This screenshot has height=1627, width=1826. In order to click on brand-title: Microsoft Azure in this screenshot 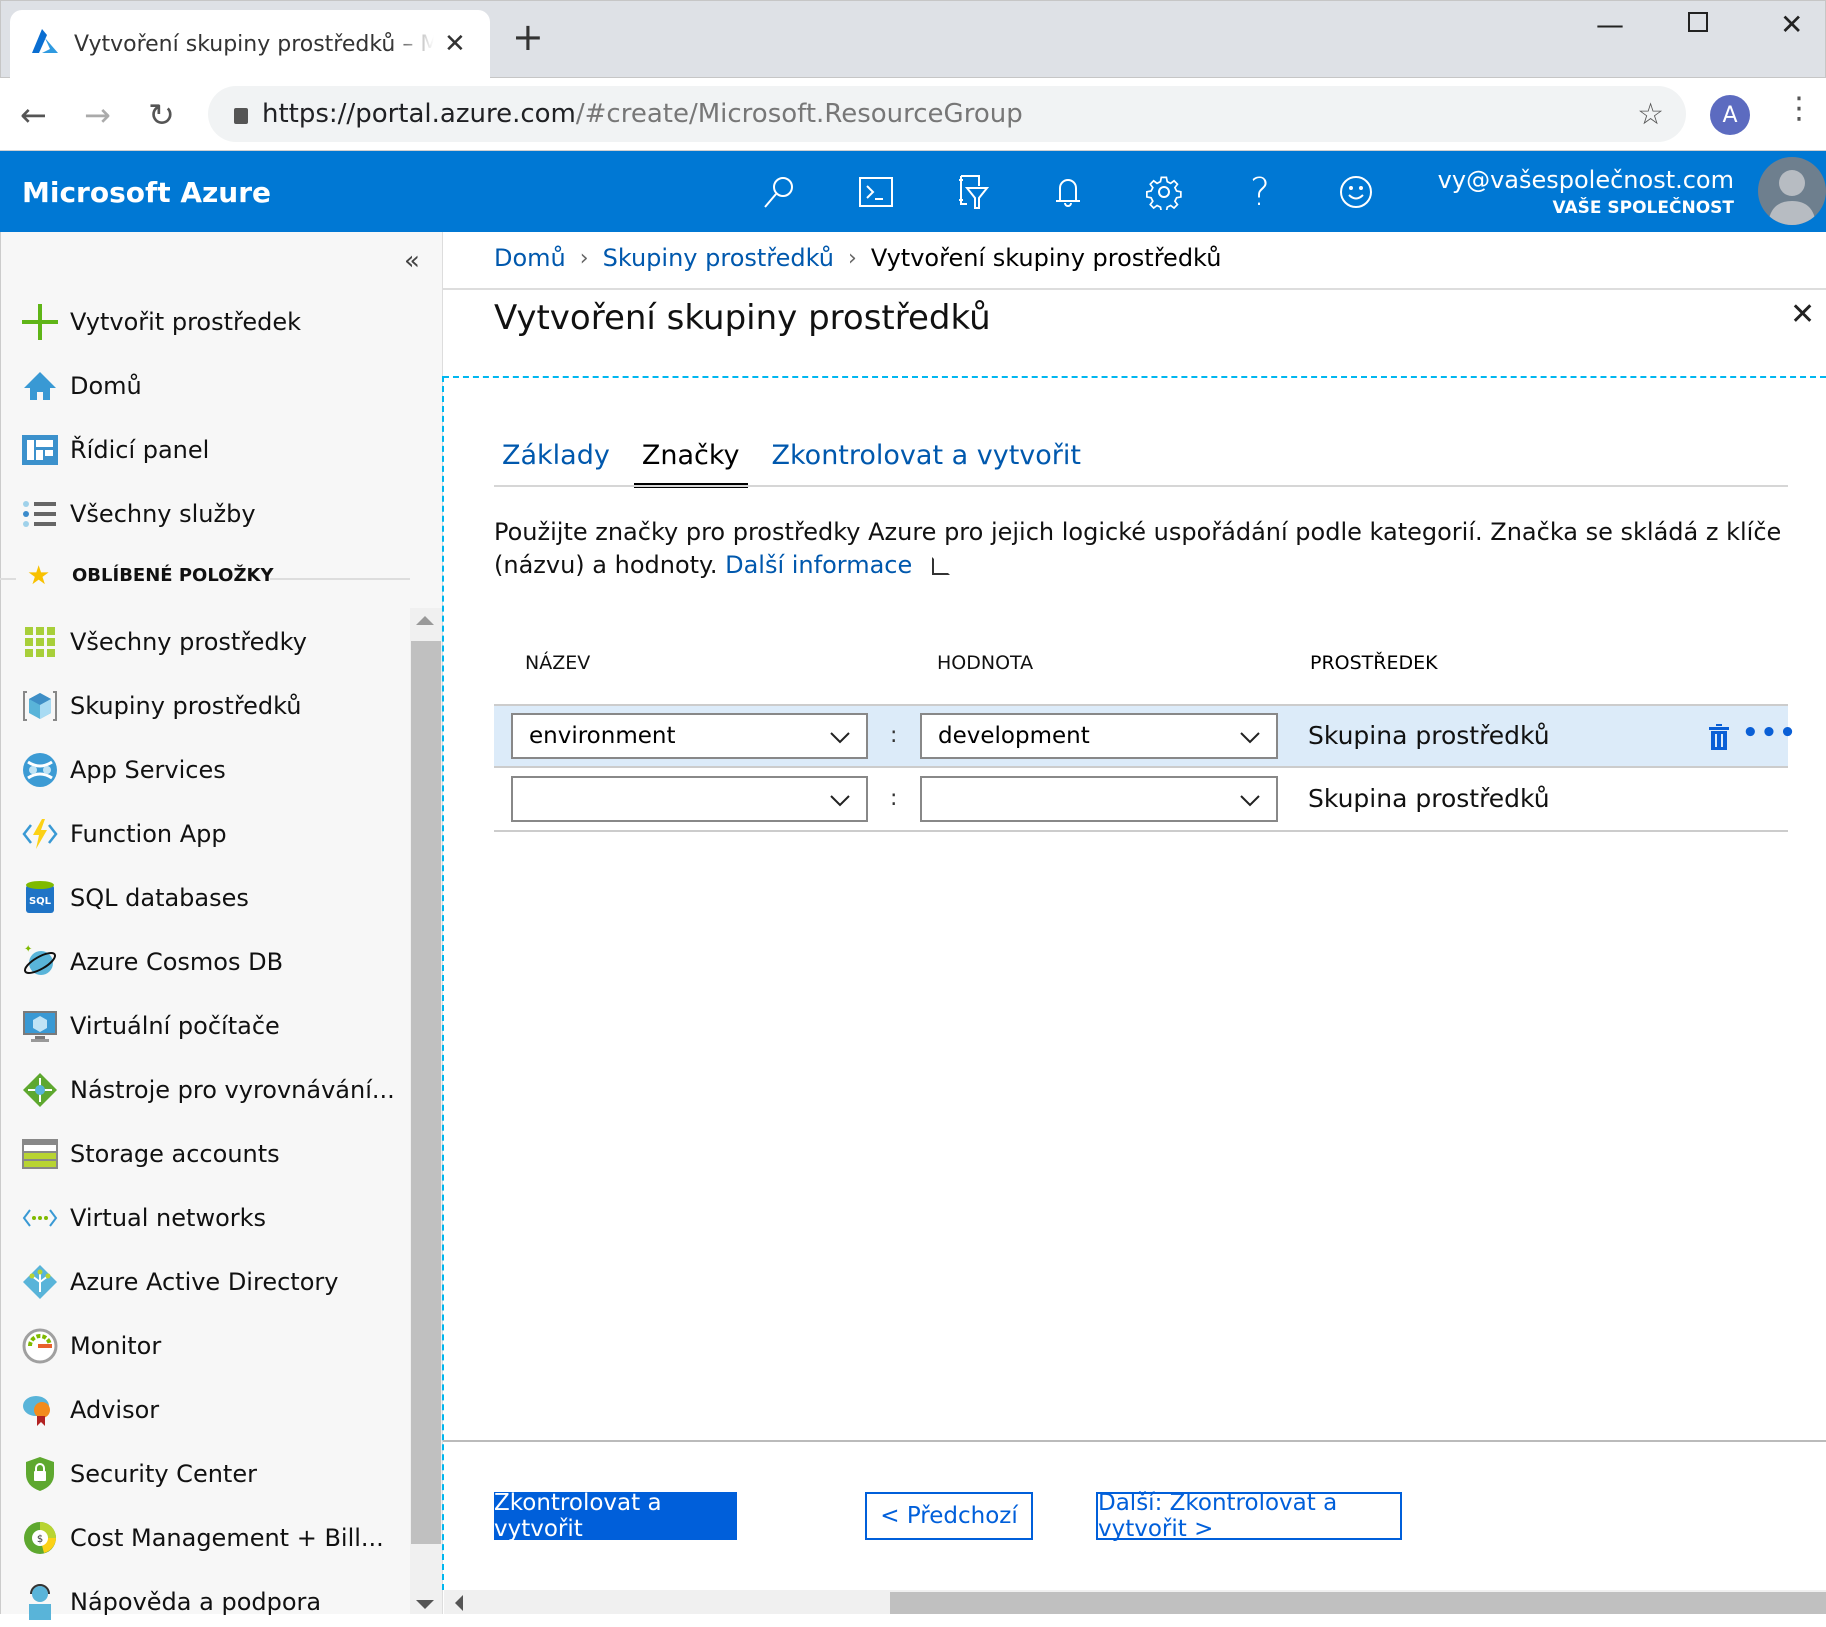, I will do `click(146, 192)`.